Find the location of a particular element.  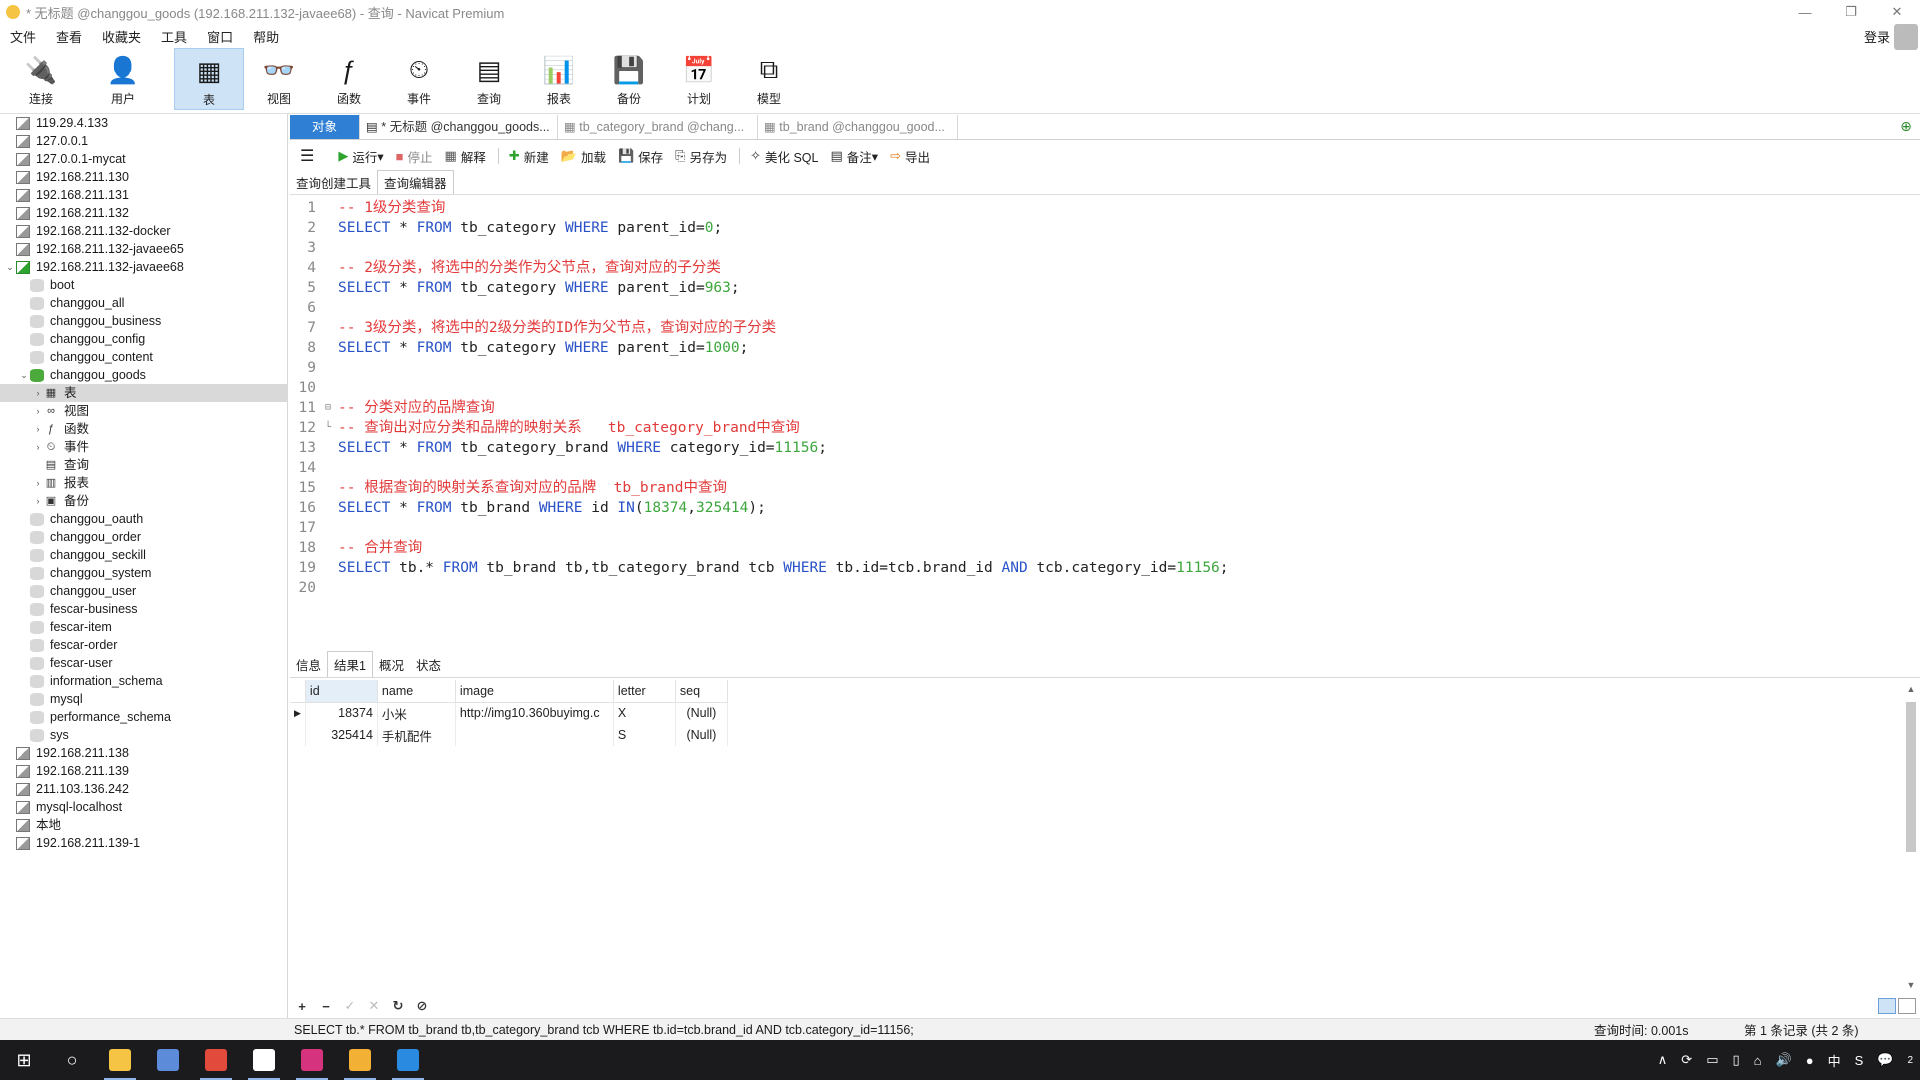

tree-item: changgou_order is located at coordinates (143, 537).